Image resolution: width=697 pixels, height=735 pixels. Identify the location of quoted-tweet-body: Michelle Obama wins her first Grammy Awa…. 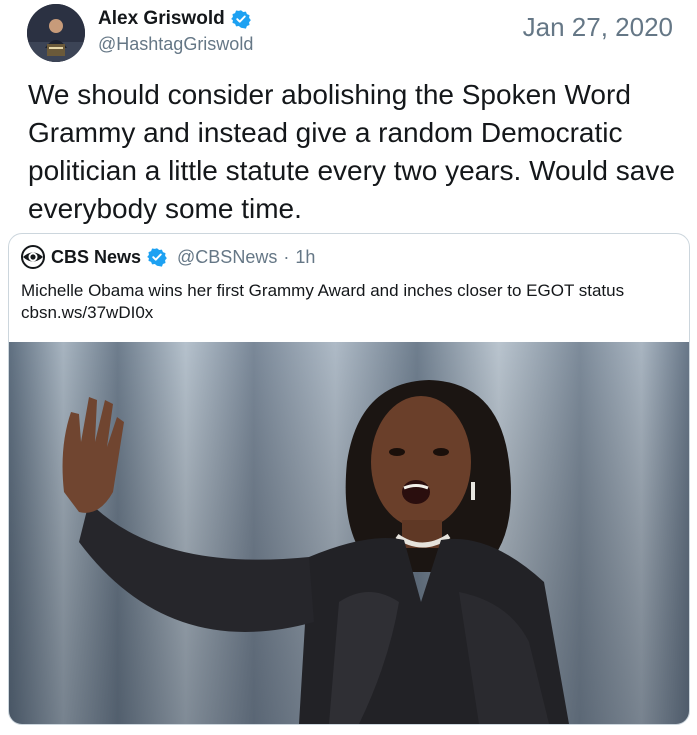
(323, 290).